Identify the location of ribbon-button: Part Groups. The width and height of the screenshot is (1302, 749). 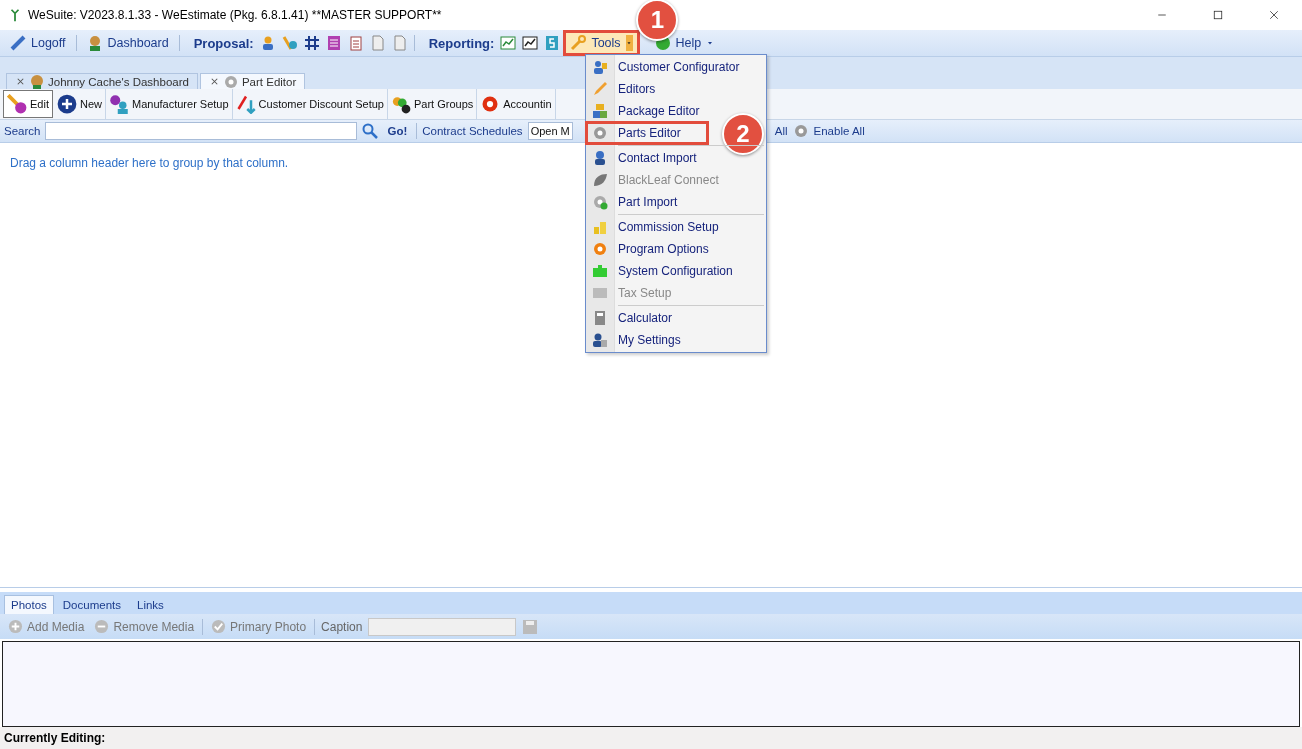
(432, 104).